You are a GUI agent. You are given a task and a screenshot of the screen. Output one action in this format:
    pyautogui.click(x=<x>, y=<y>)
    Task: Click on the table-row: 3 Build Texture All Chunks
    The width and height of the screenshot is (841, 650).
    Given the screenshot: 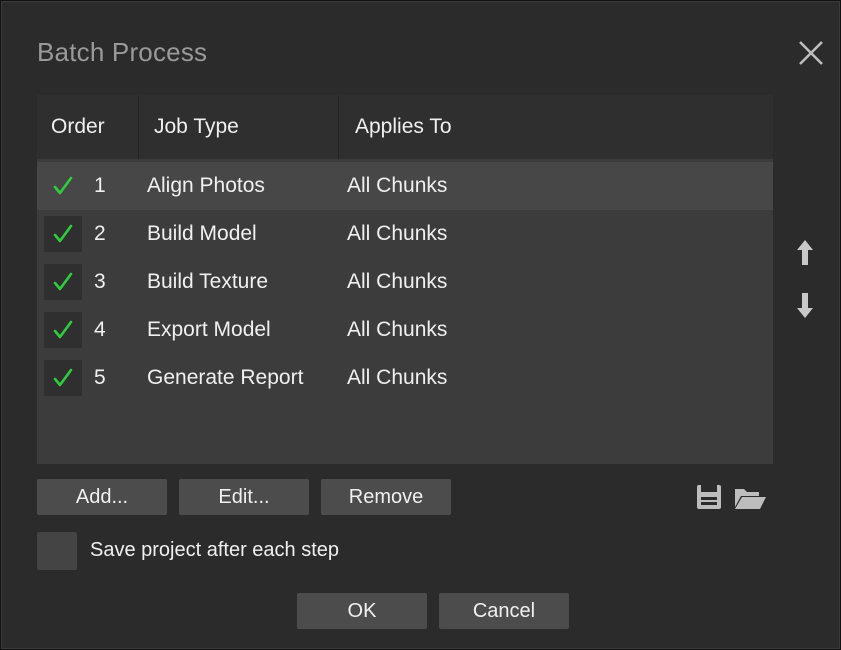 What is the action you would take?
    pyautogui.click(x=405, y=282)
    